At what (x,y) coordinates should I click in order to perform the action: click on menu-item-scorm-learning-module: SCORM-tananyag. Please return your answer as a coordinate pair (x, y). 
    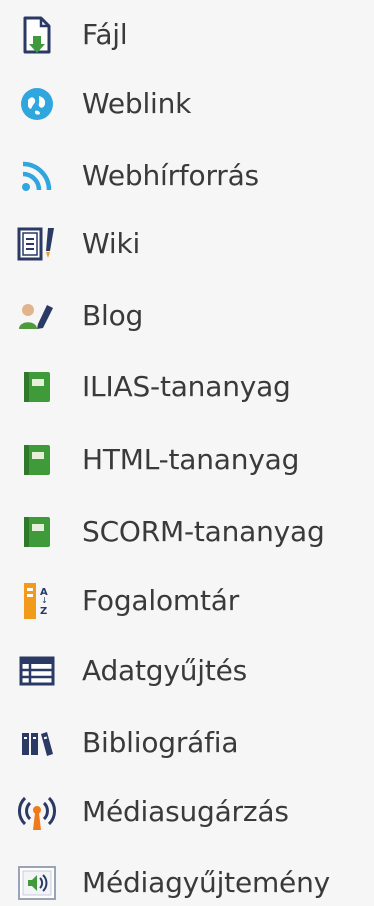
    Looking at the image, I should click on (187, 532).